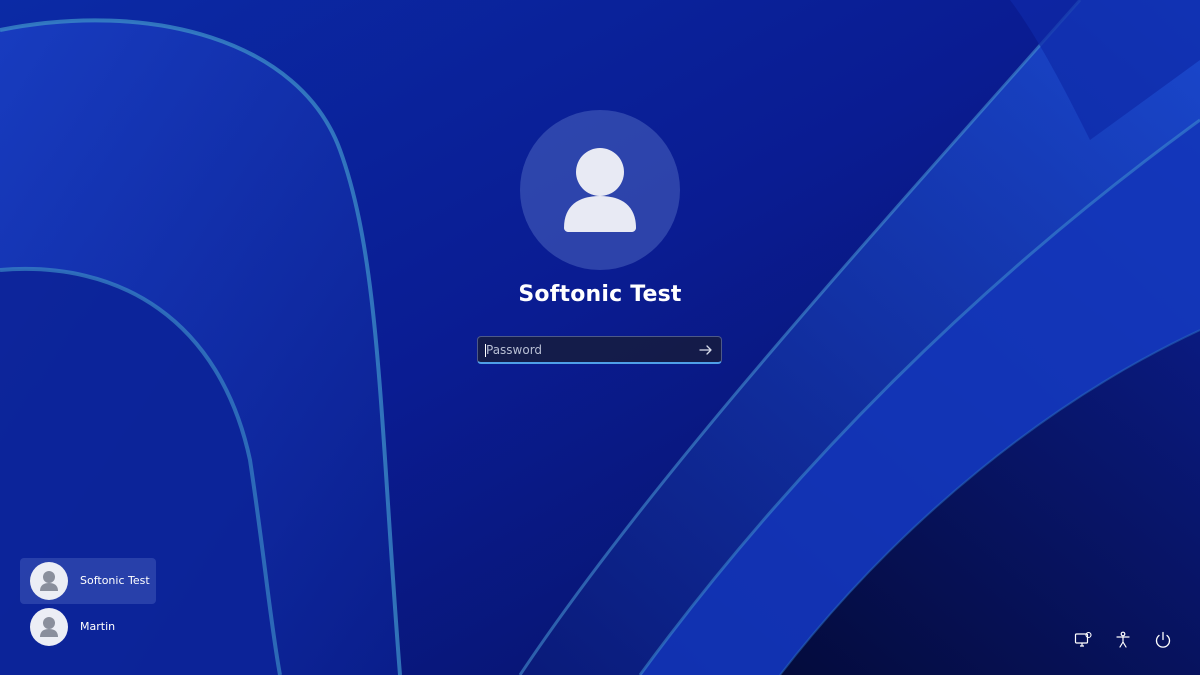  I want to click on user-switcher: Softonic Test Martin, so click(88, 604).